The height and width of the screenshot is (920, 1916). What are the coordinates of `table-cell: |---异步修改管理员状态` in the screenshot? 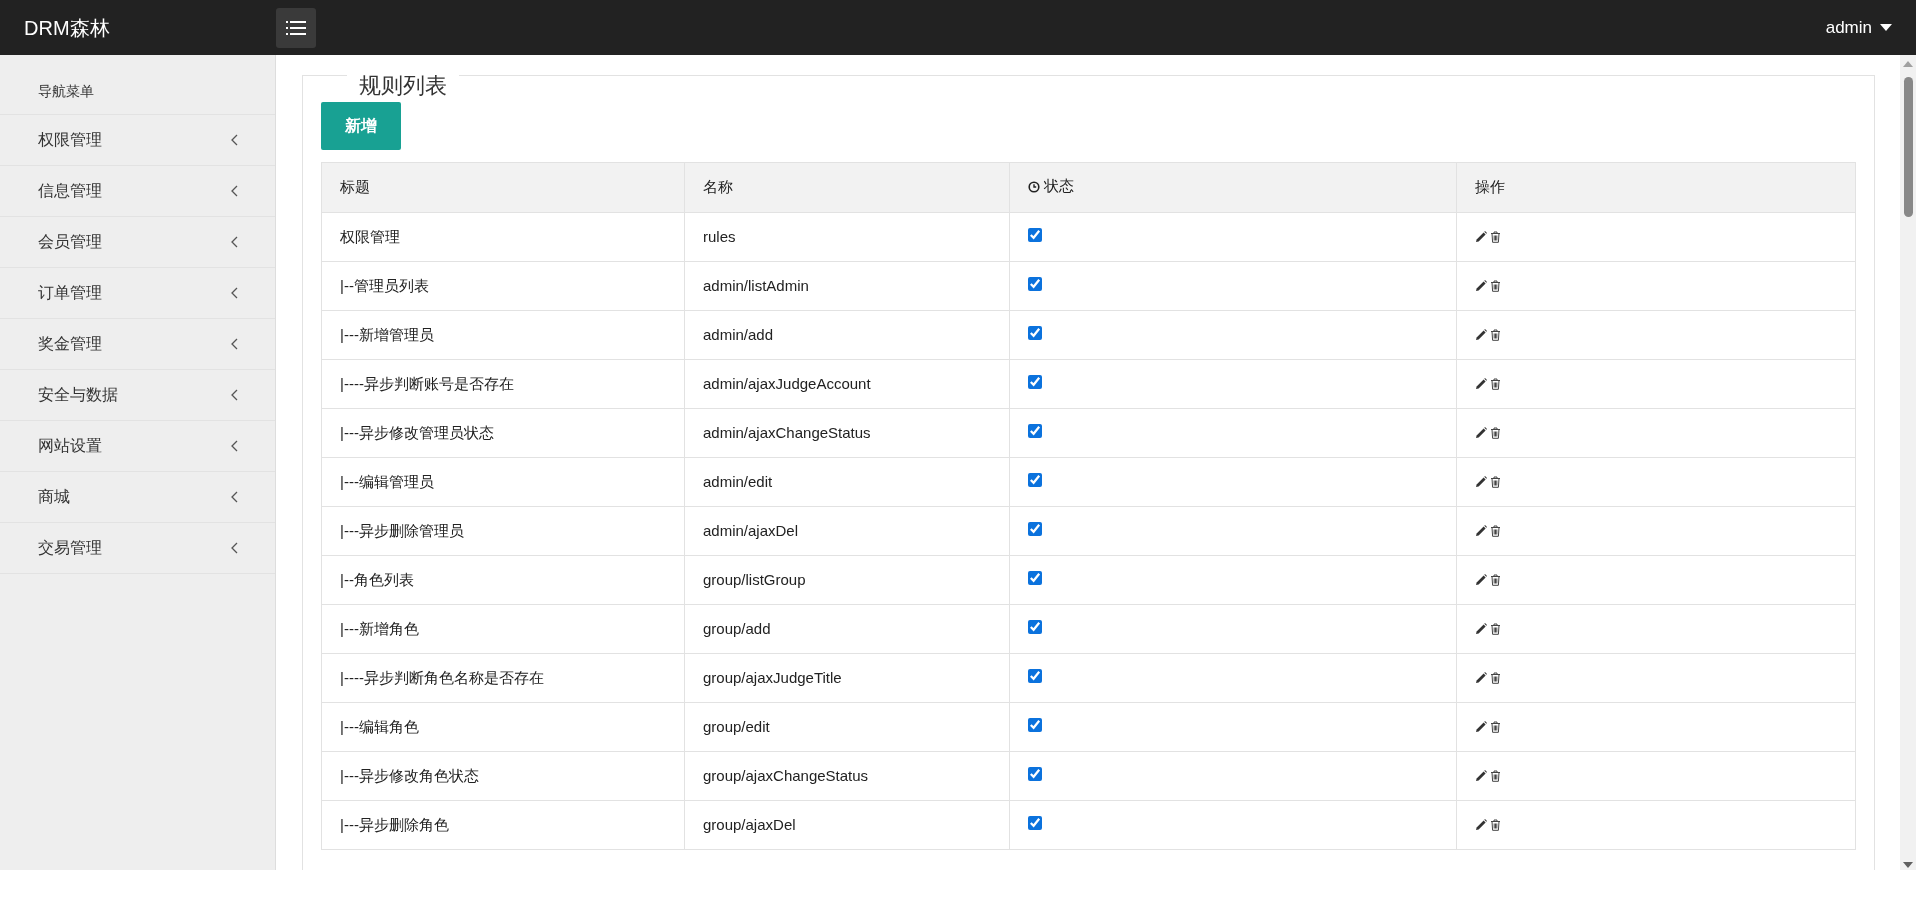 It's located at (503, 433).